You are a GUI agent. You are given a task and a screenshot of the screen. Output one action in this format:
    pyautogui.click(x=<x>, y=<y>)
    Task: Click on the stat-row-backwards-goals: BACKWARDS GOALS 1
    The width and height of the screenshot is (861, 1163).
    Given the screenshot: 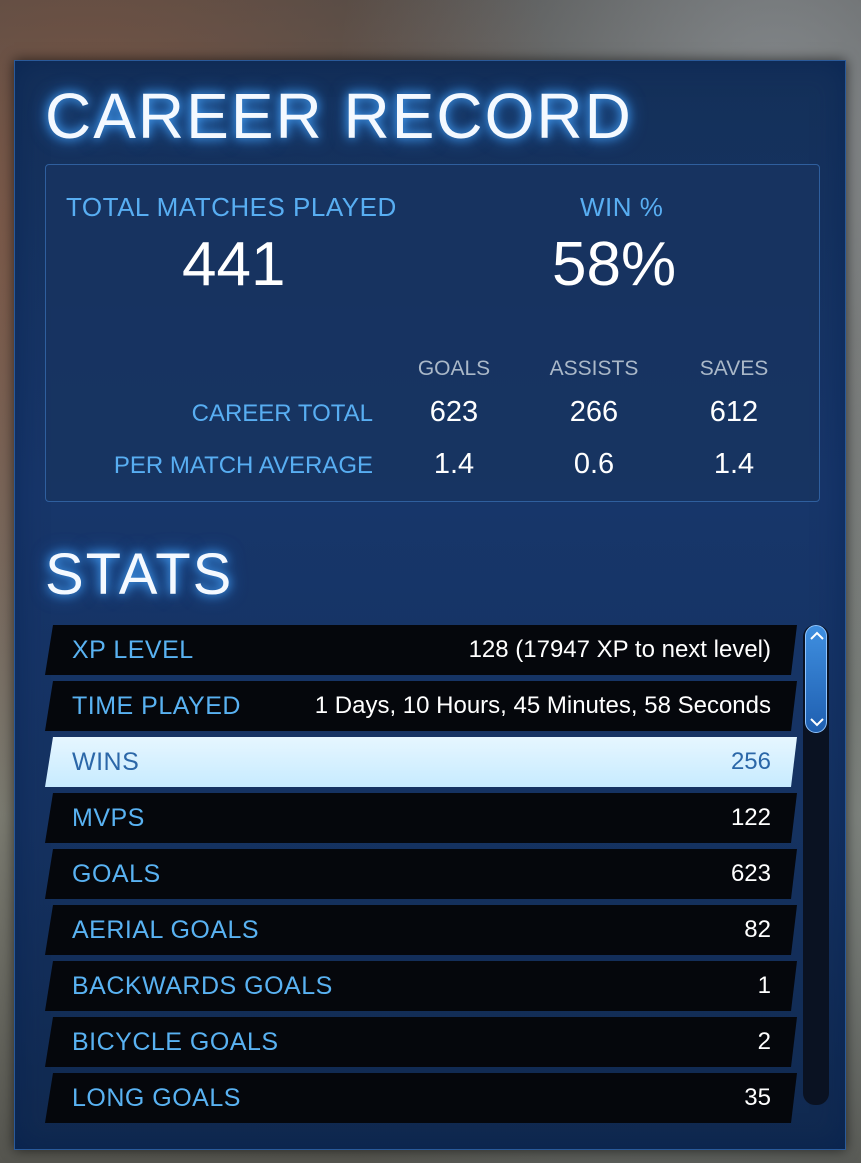 What is the action you would take?
    pyautogui.click(x=421, y=986)
    